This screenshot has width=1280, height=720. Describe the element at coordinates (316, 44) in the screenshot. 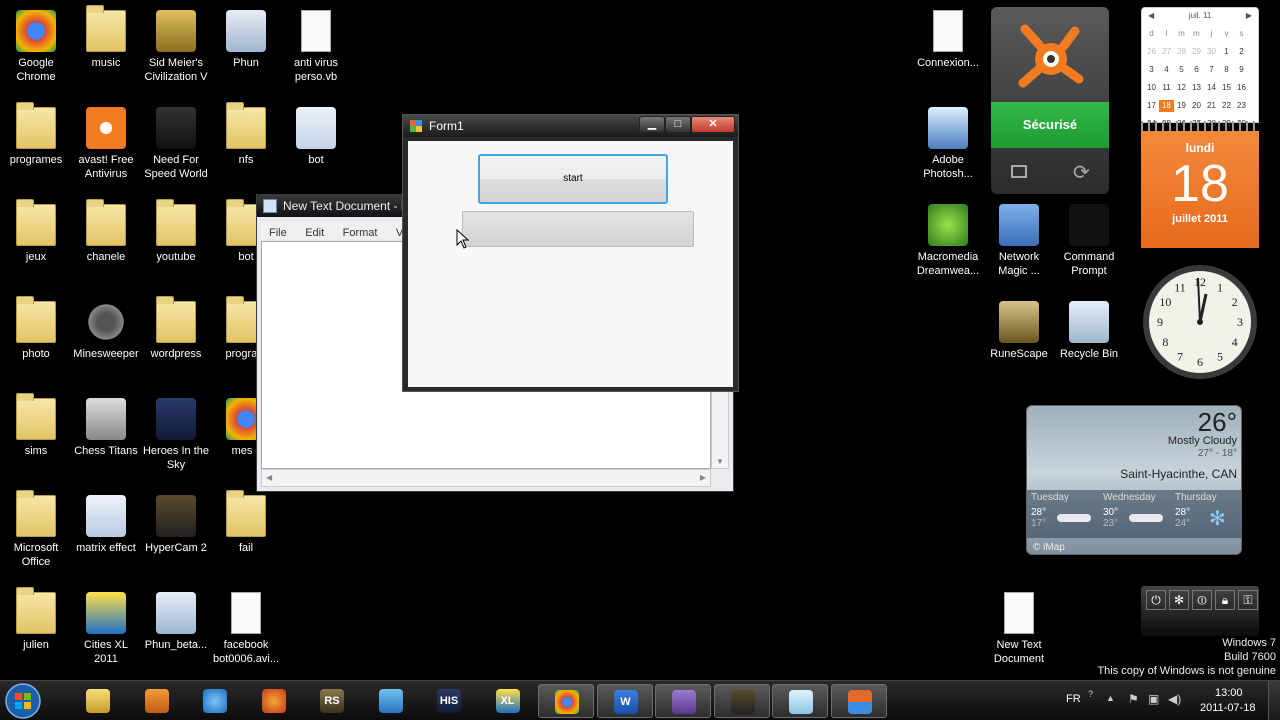

I see `desktop-icon: anti virus perso.vb` at that location.